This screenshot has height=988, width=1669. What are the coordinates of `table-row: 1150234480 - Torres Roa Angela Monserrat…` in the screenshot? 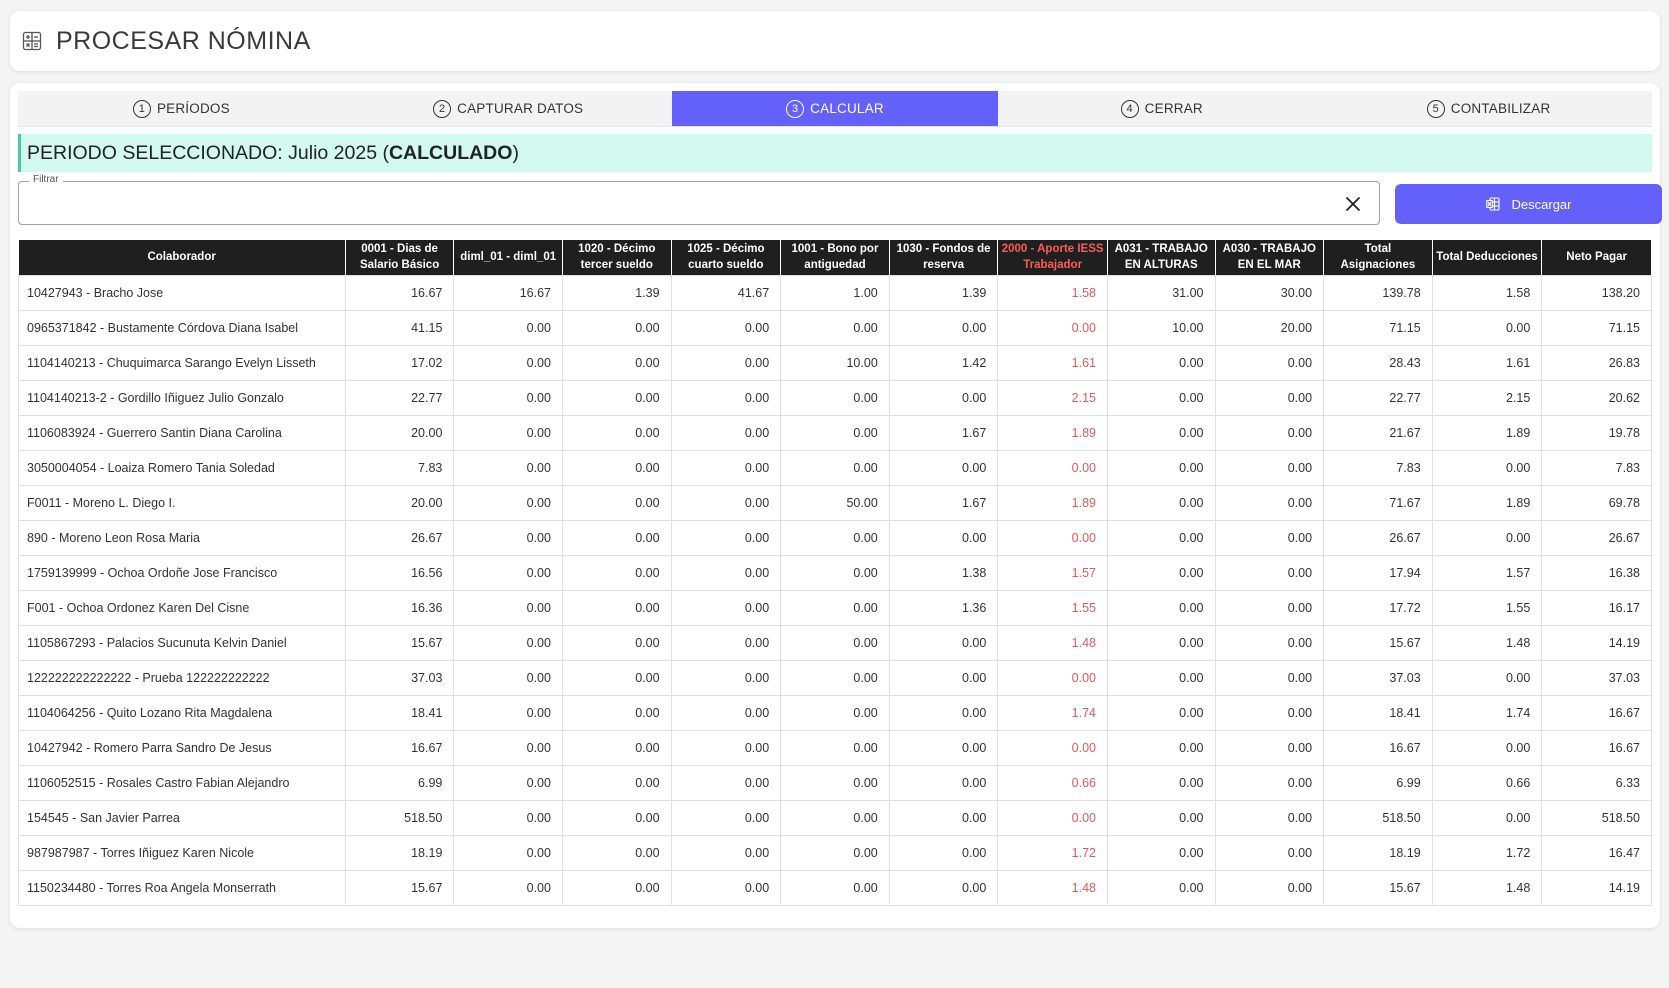 It's located at (835, 887).